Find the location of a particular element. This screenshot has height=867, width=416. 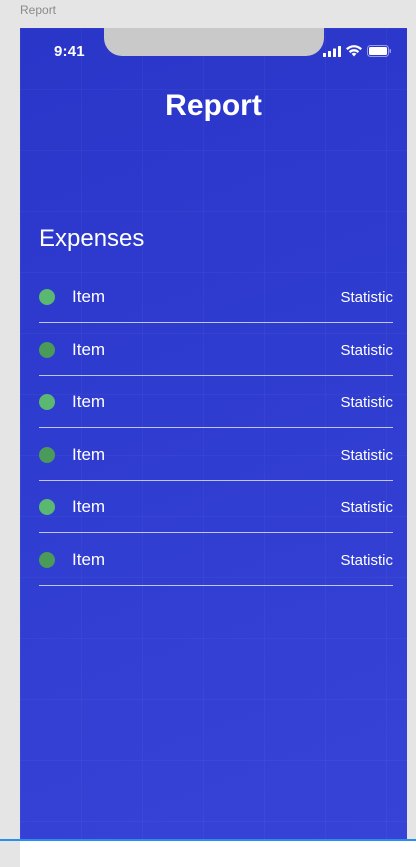

expenses-heading: Expenses is located at coordinates (92, 238).